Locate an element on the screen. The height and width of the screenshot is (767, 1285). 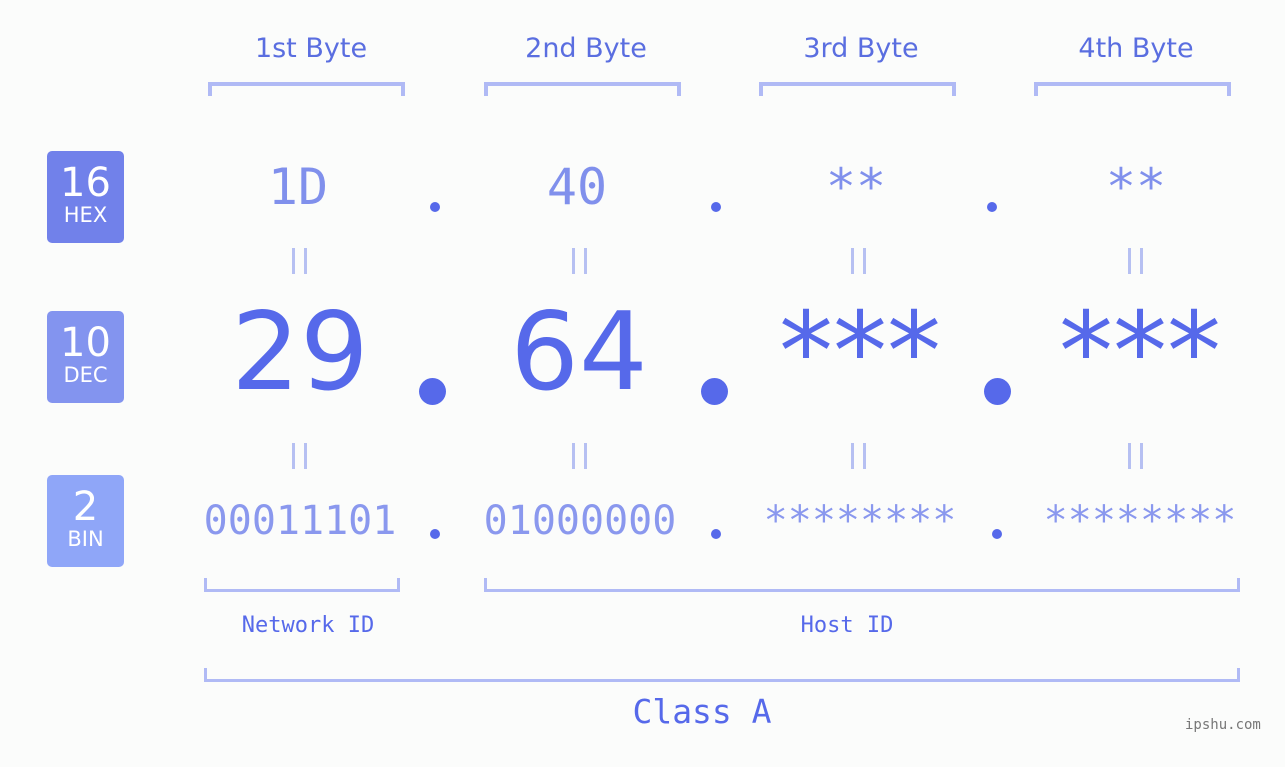
class-bracket is located at coordinates (722, 675).